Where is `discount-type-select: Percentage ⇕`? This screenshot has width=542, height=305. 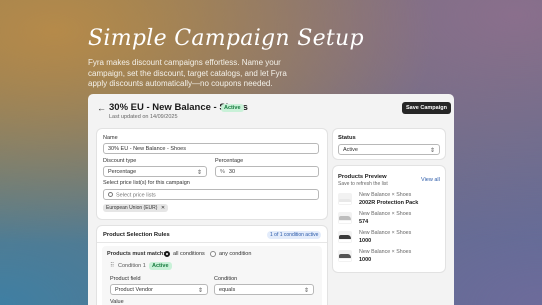
discount-type-select: Percentage ⇕ is located at coordinates (155, 171).